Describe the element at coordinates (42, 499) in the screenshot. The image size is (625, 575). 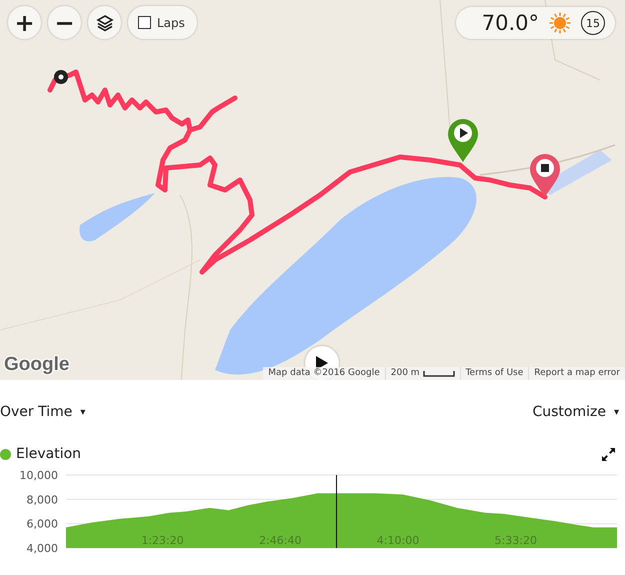
I see `y-axis-label: 8,000` at that location.